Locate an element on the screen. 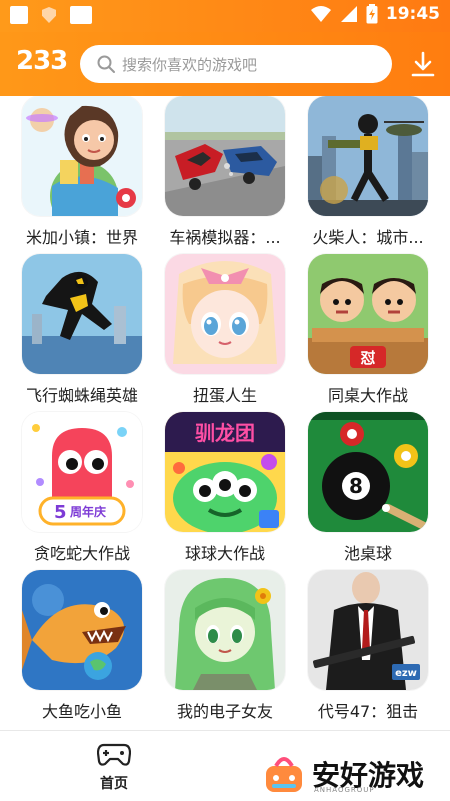 The width and height of the screenshot is (450, 801). game-card: 8 池桌球 is located at coordinates (368, 488).